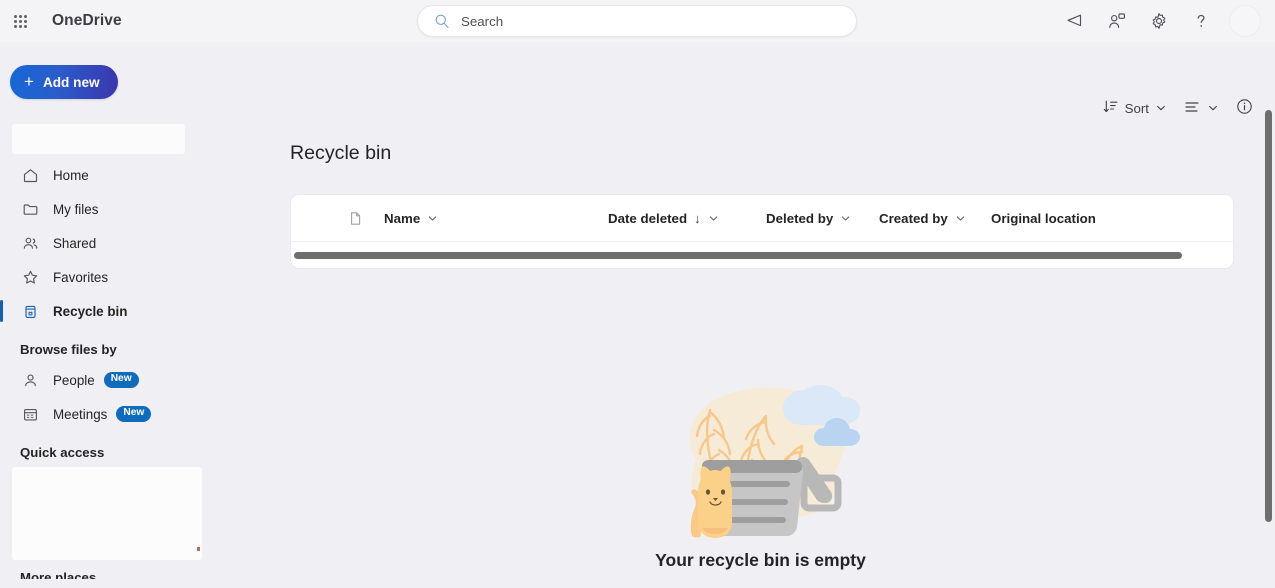 The width and height of the screenshot is (1275, 588). What do you see at coordinates (116, 277) in the screenshot?
I see `sidebar-item-favorites: Favorites` at bounding box center [116, 277].